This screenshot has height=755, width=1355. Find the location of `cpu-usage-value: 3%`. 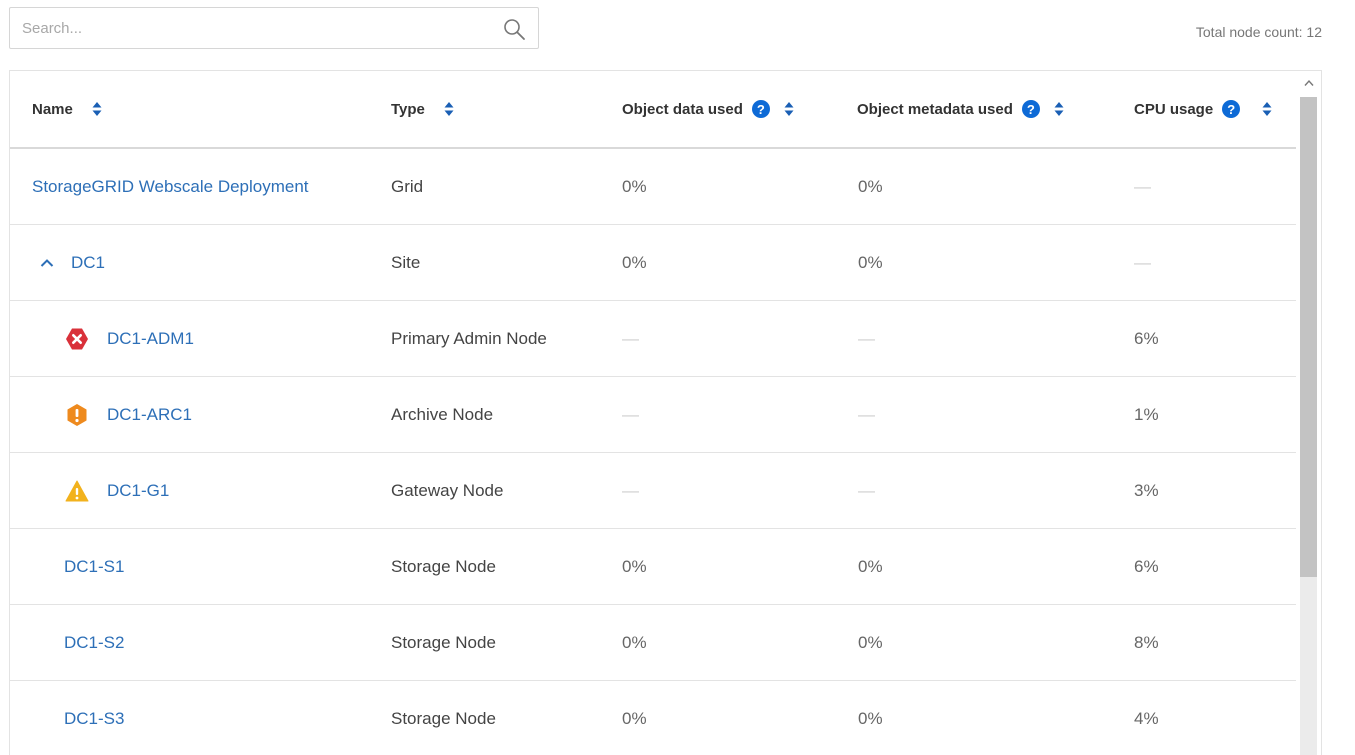

cpu-usage-value: 3% is located at coordinates (1146, 490).